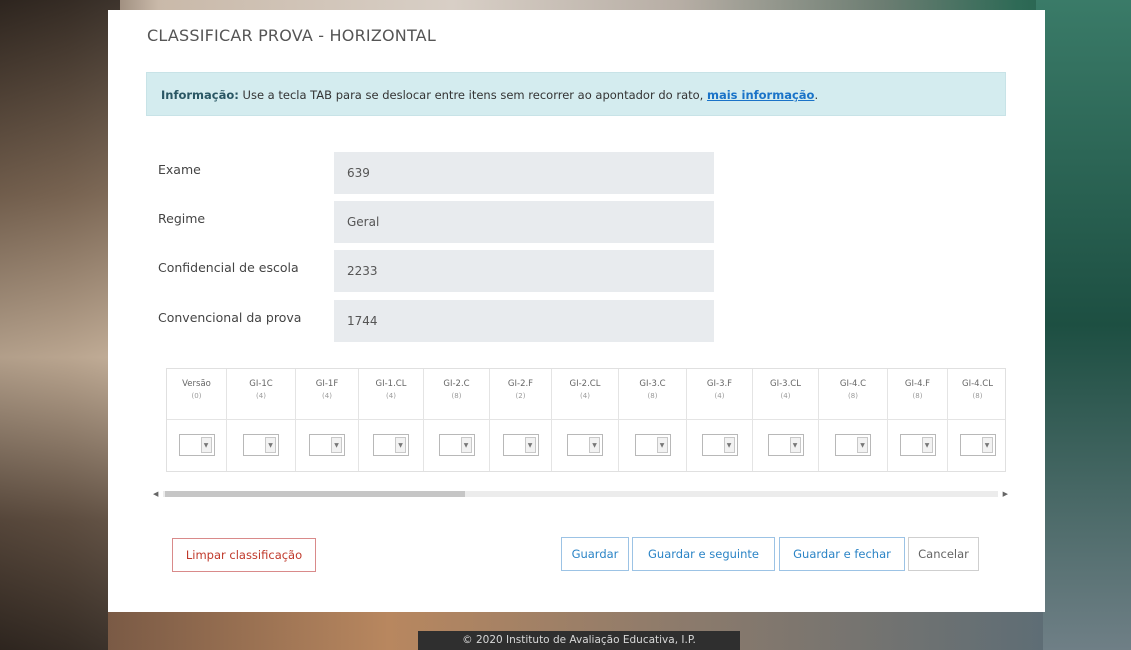 This screenshot has height=650, width=1131. Describe the element at coordinates (327, 384) in the screenshot. I see `column-header: GI-1F` at that location.